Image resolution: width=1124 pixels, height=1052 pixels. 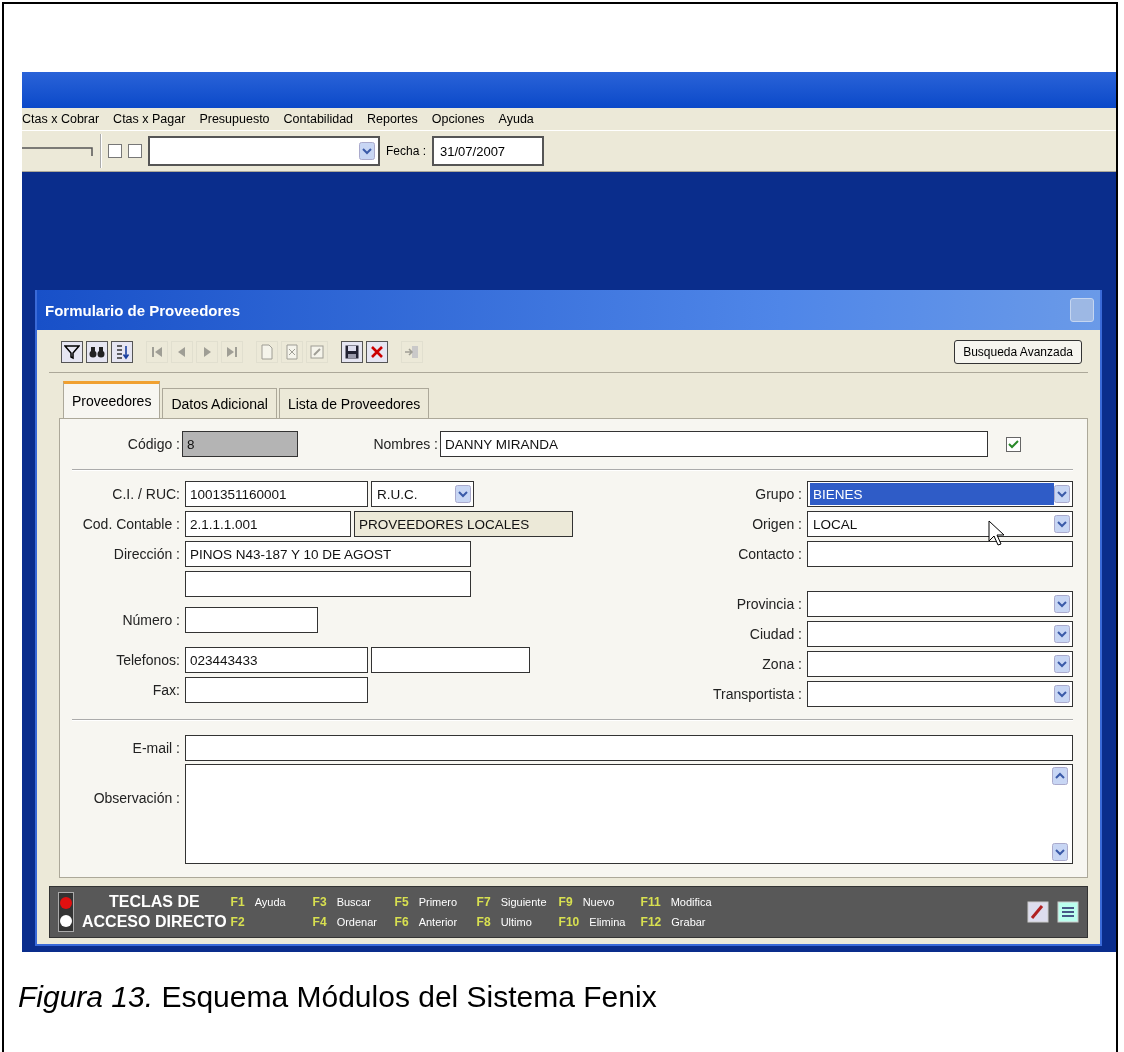 What do you see at coordinates (516, 119) in the screenshot?
I see `menu-item: Ayuda` at bounding box center [516, 119].